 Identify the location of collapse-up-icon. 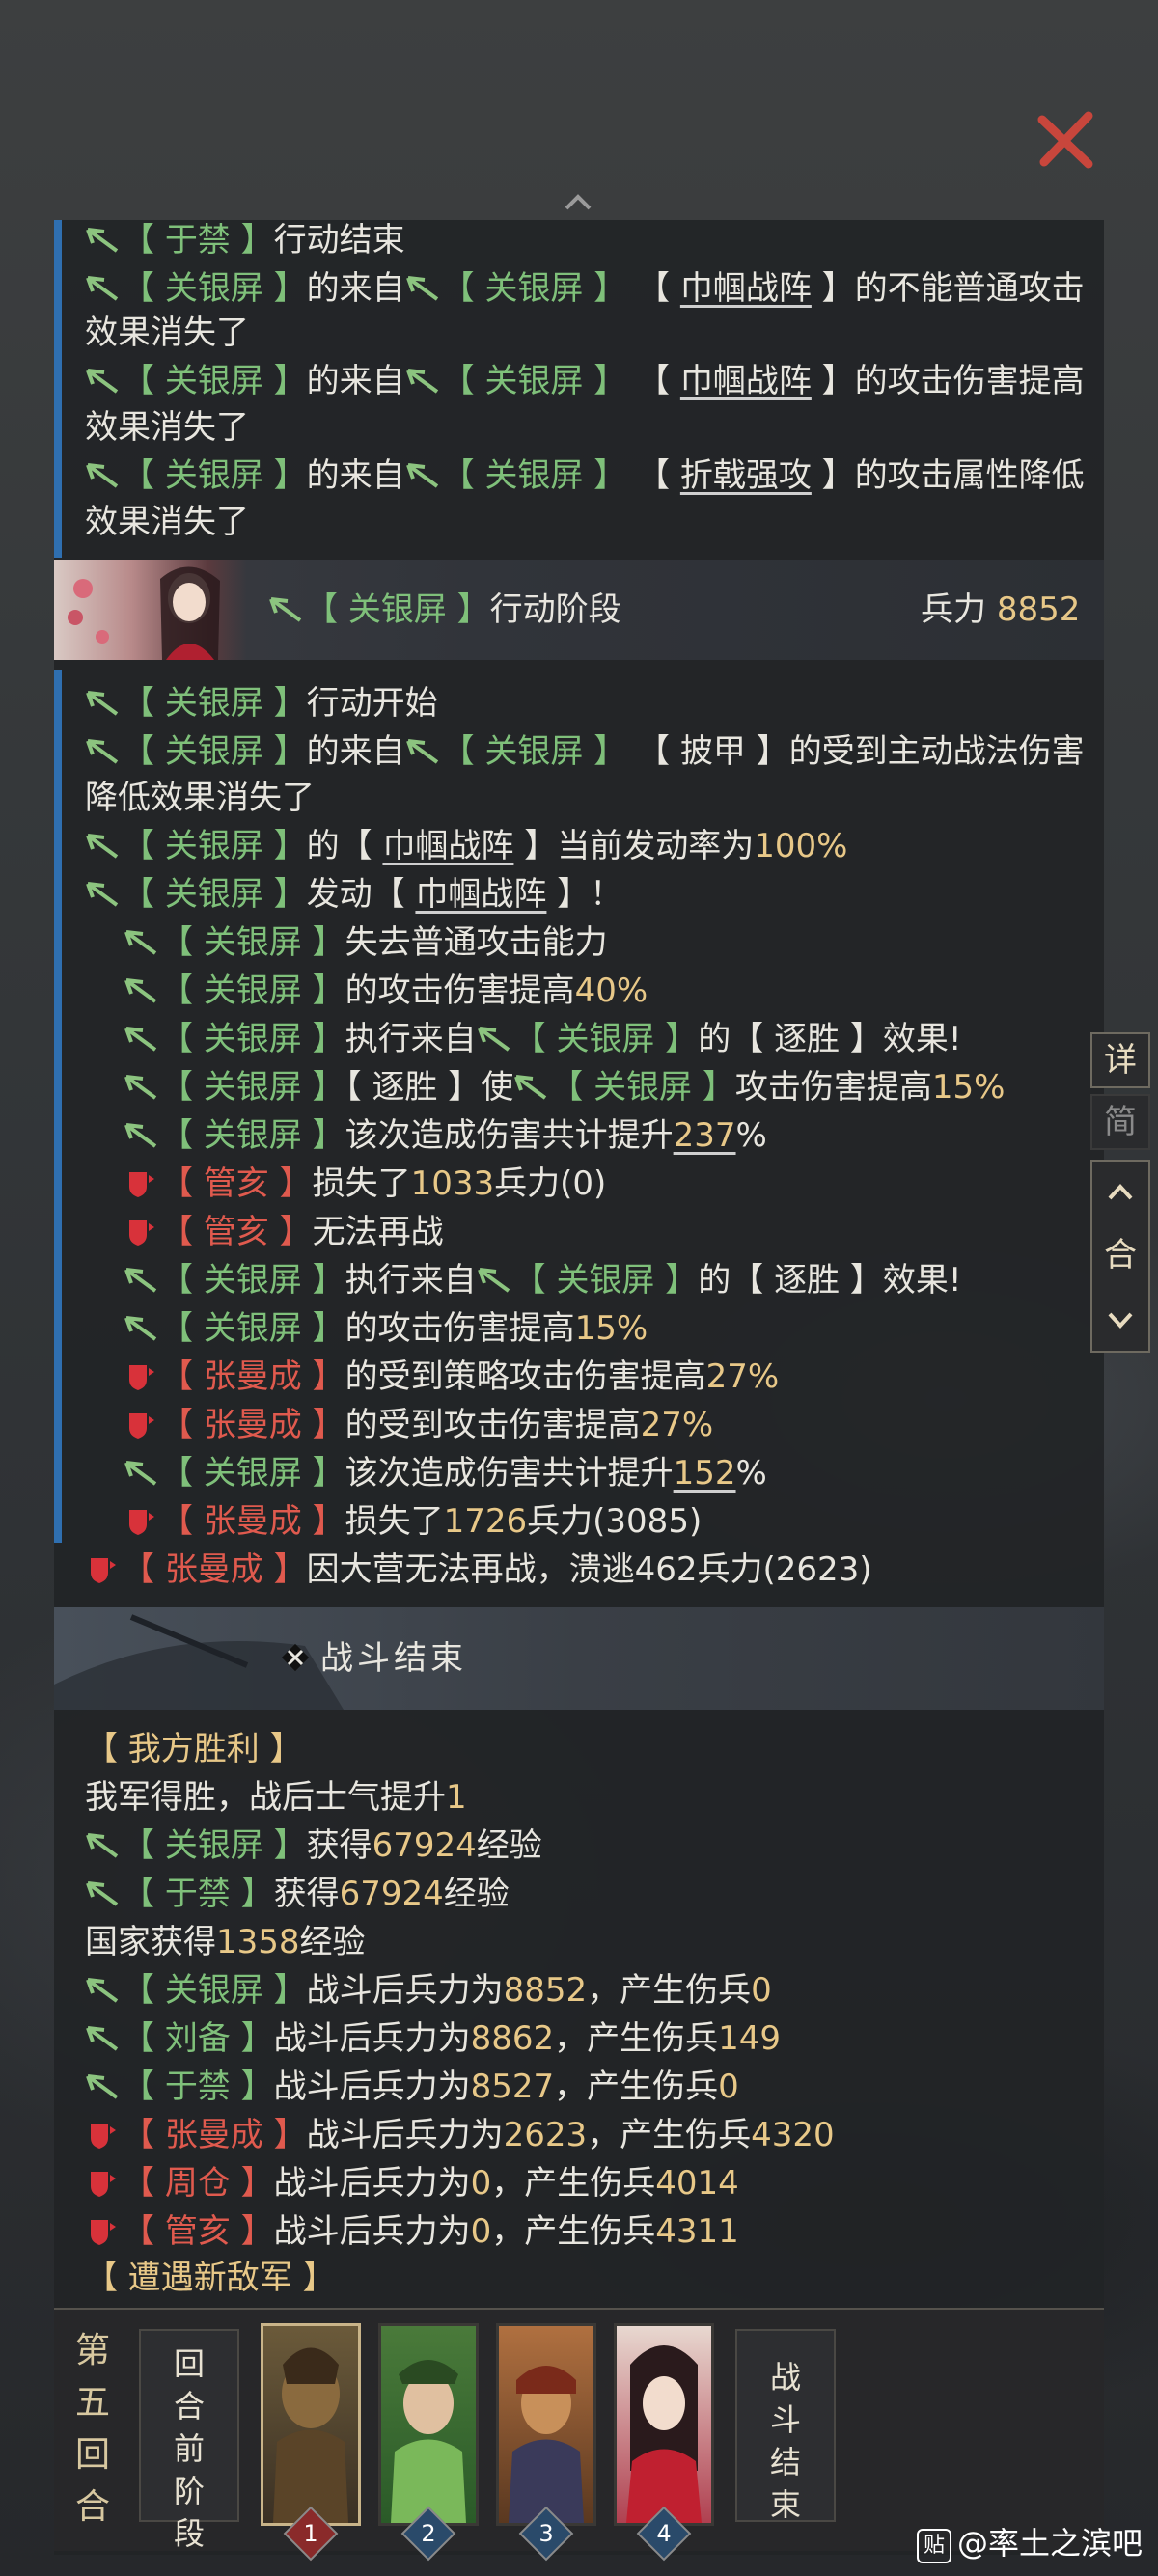
(578, 202).